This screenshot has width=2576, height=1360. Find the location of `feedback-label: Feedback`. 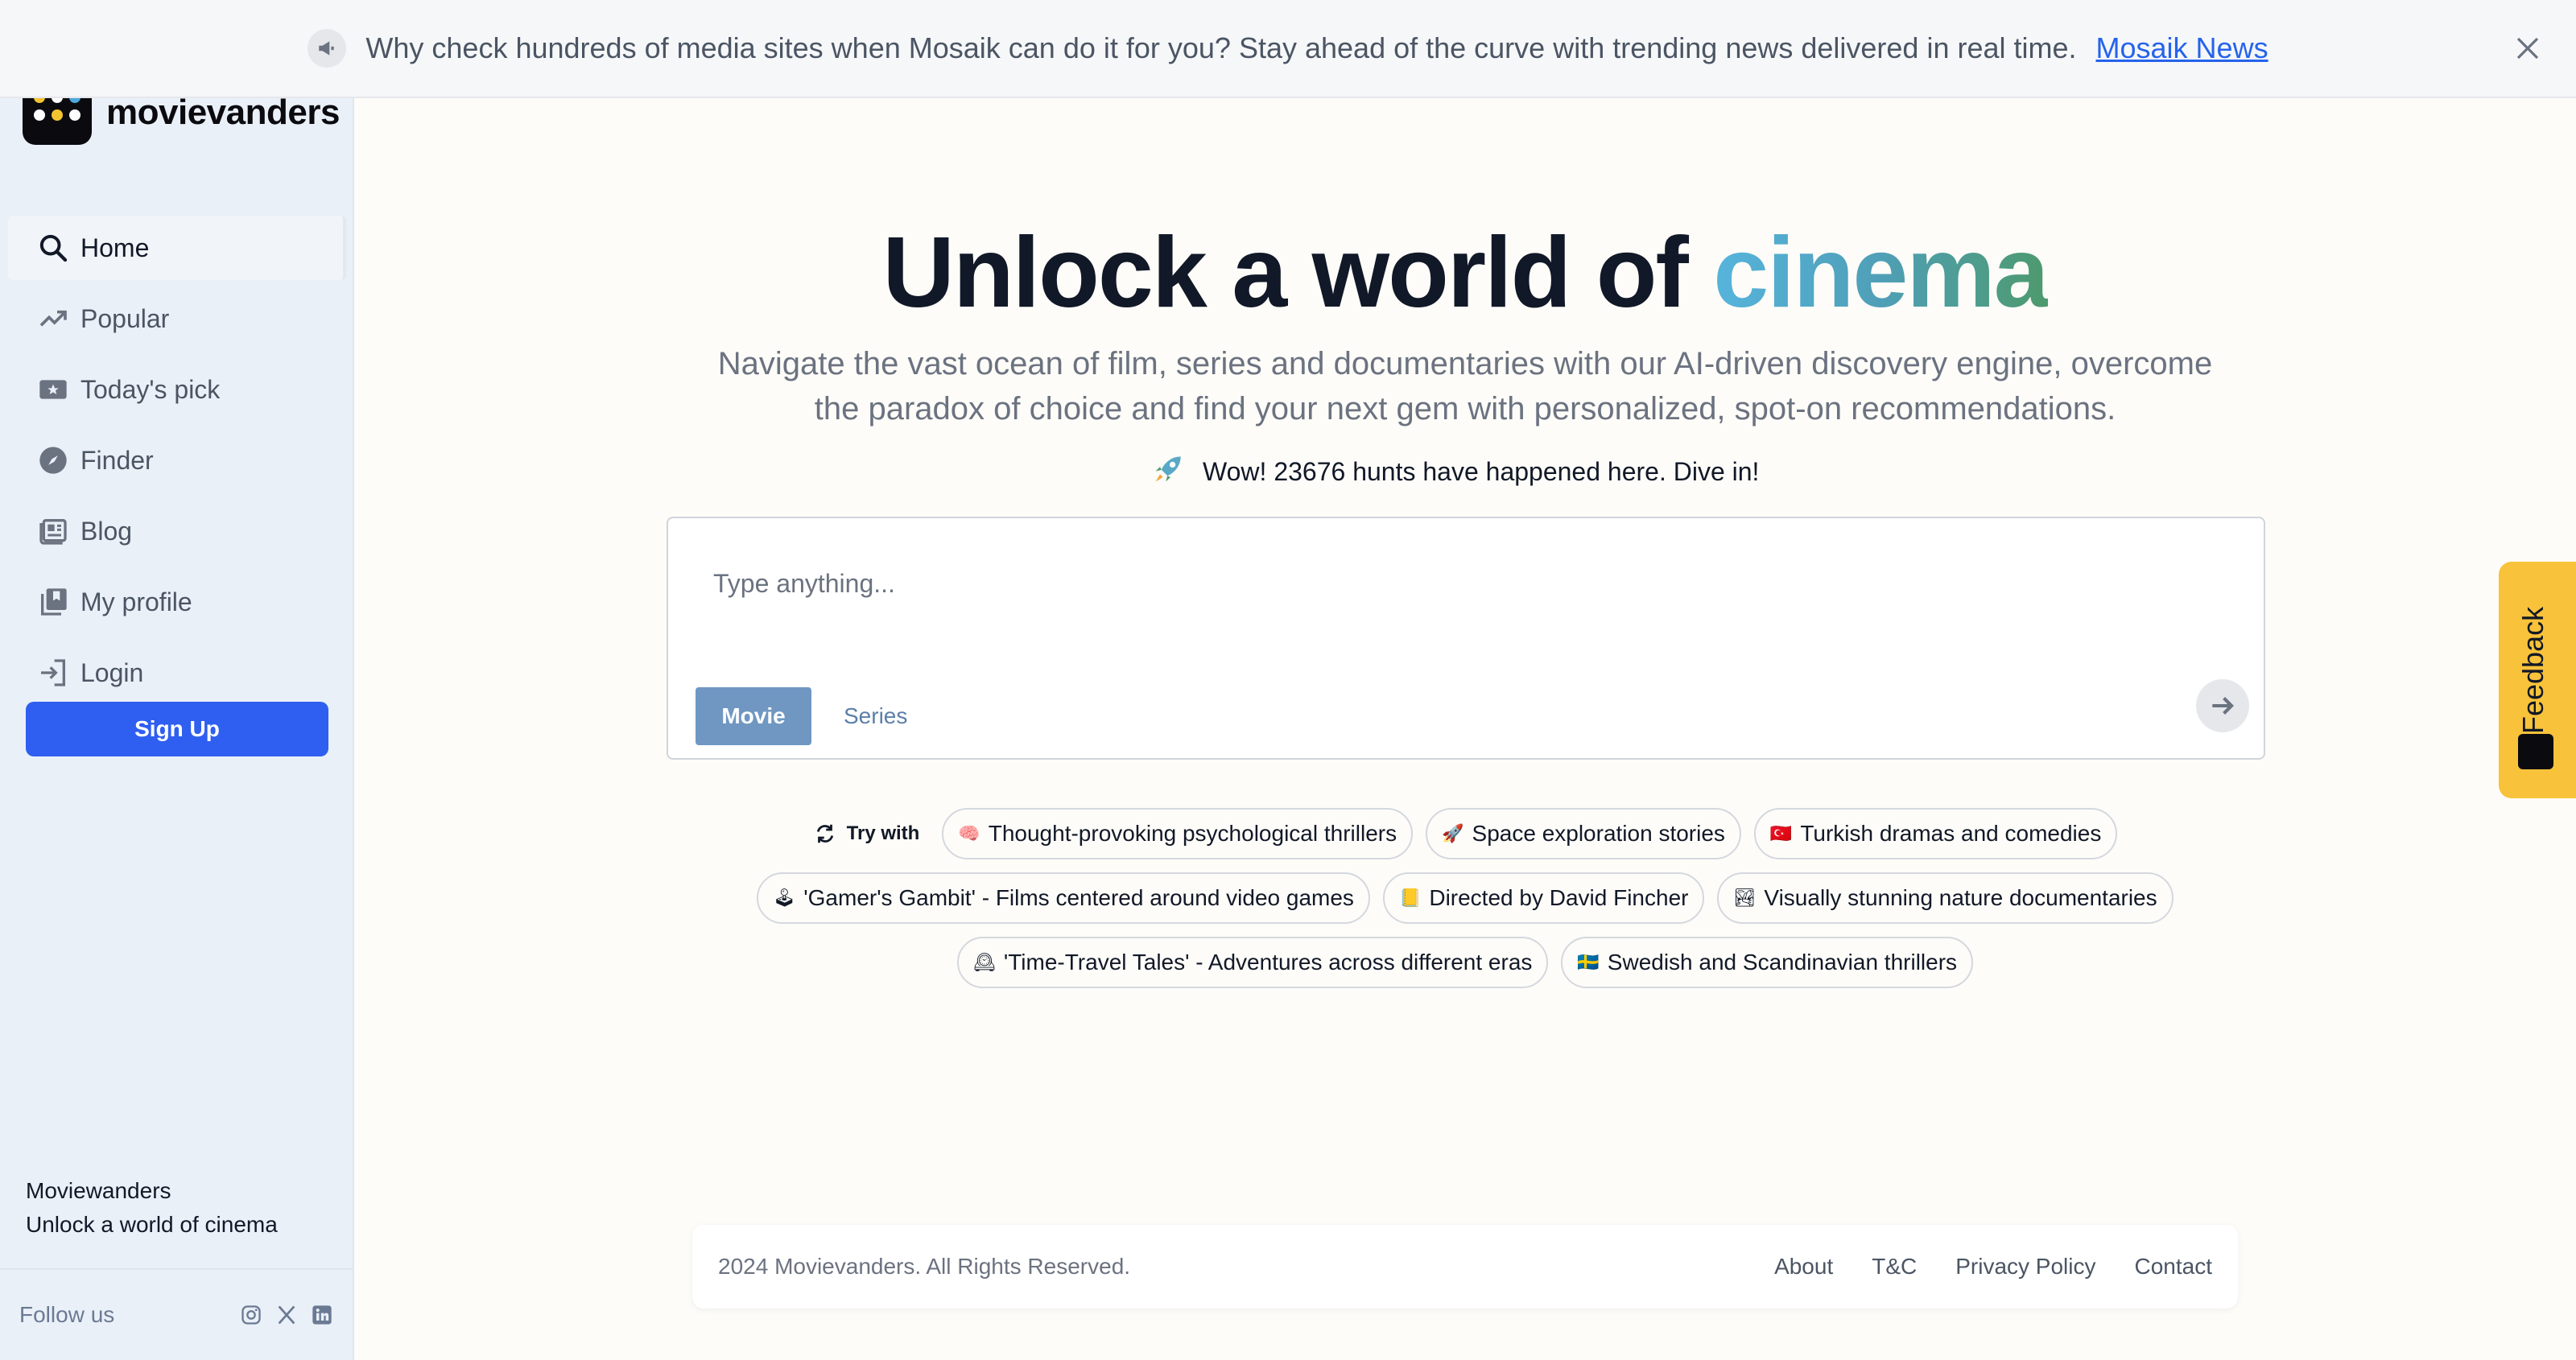

feedback-label: Feedback is located at coordinates (2532, 670).